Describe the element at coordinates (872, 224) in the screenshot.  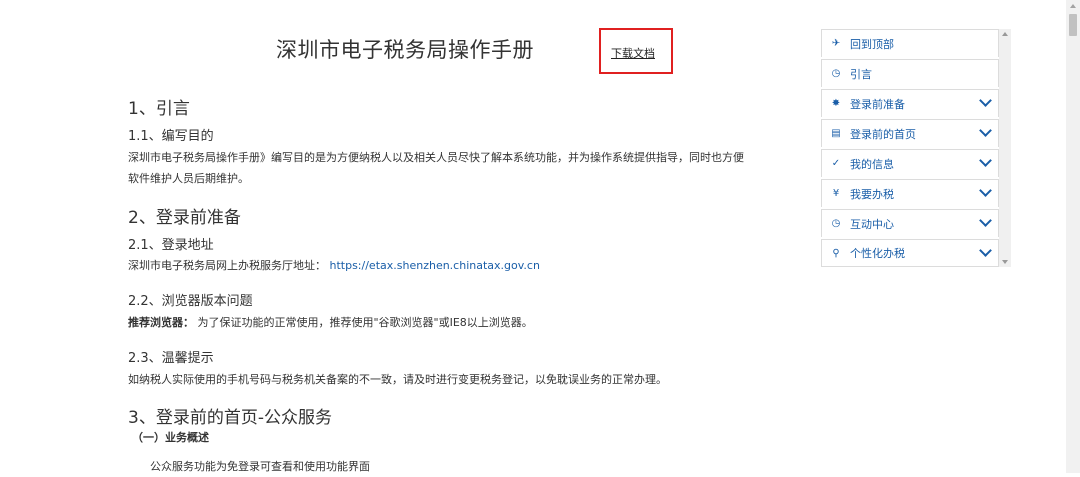
I see `sidebar-item-label: 互动中心` at that location.